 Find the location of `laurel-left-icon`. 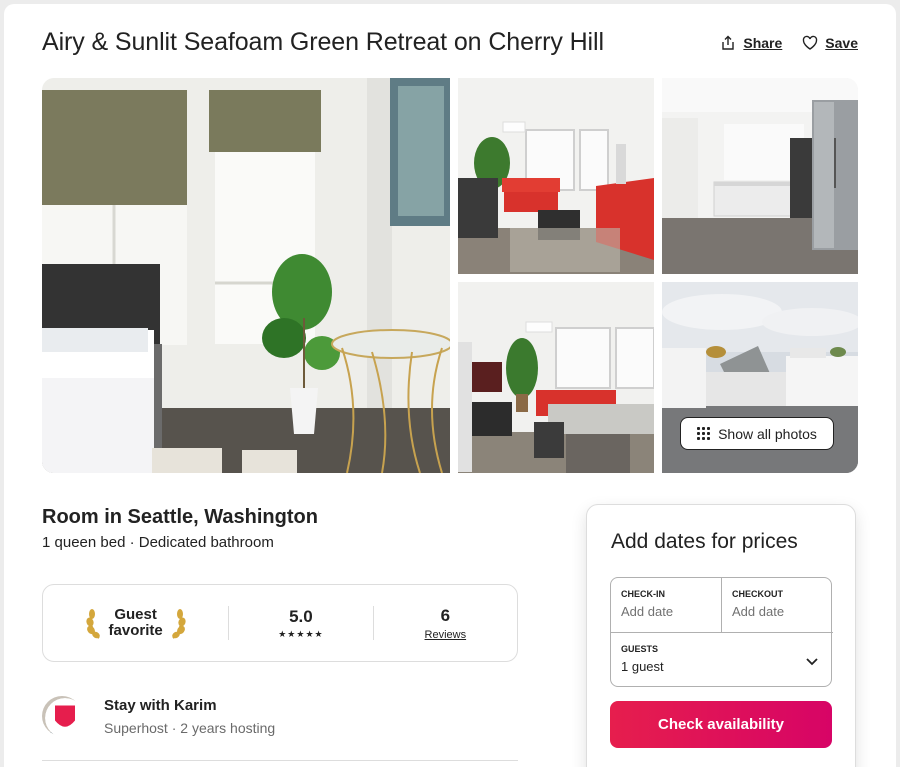

laurel-left-icon is located at coordinates (92, 624).